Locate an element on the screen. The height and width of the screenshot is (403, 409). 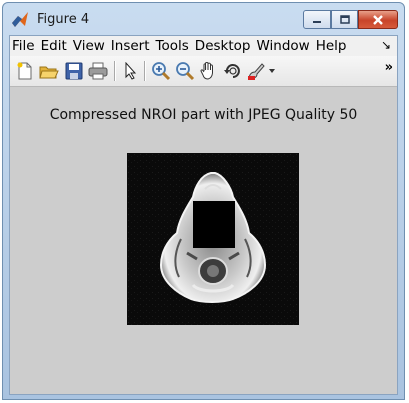
menu-window: Window is located at coordinates (282, 46).